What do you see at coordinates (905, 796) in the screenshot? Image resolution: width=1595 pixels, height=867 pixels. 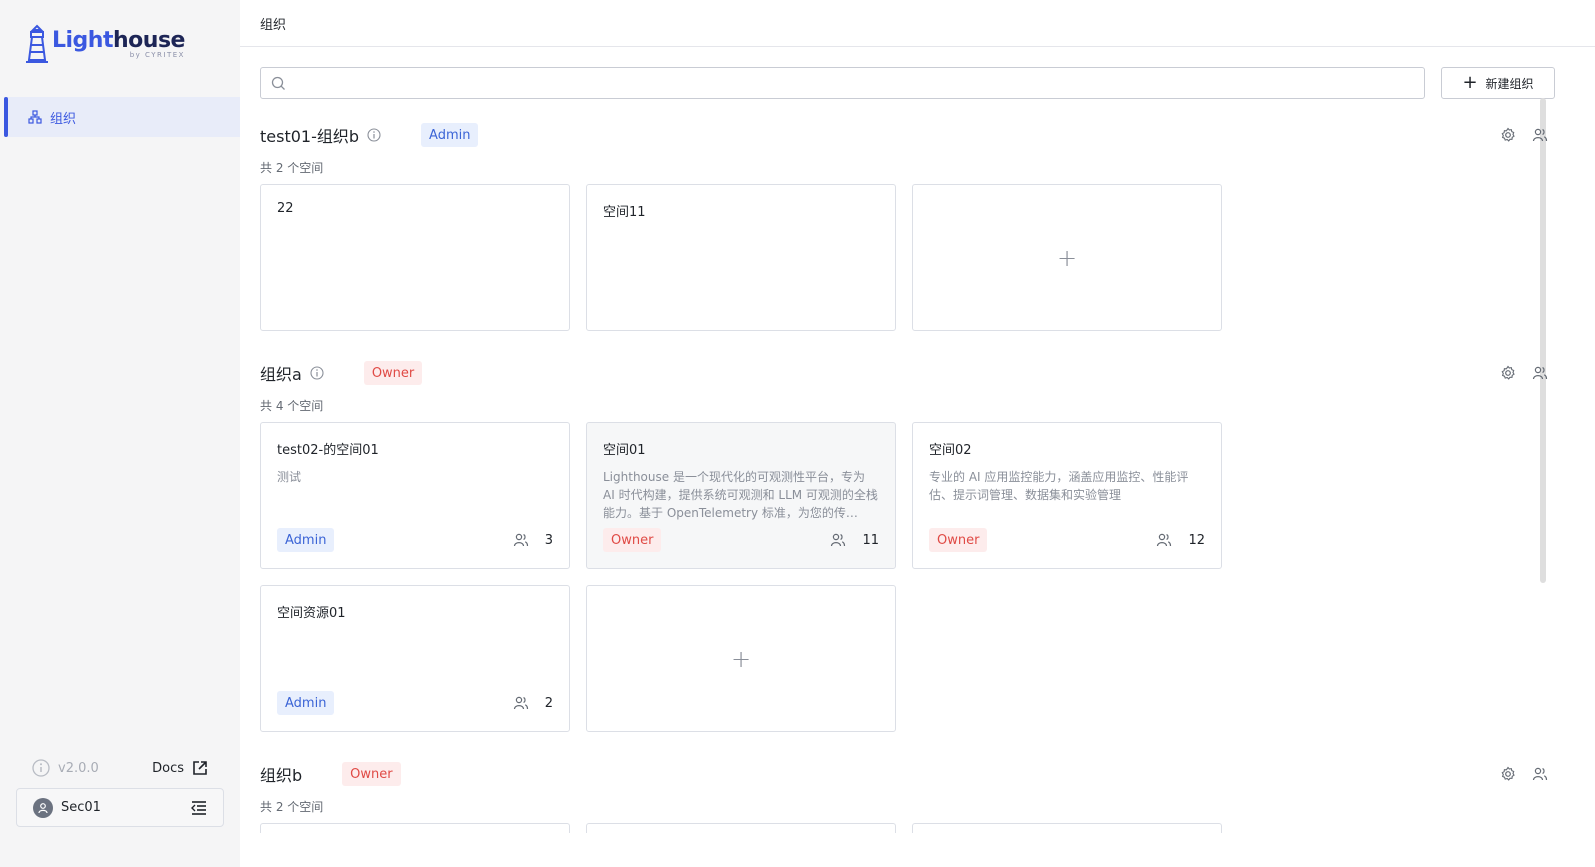 I see `org-section: 组织b Owner 共 2 个空间` at bounding box center [905, 796].